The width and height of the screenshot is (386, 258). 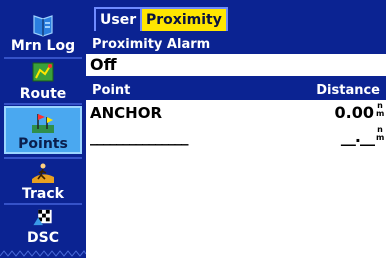 What do you see at coordinates (42, 217) in the screenshot?
I see `dsc-radio-icon` at bounding box center [42, 217].